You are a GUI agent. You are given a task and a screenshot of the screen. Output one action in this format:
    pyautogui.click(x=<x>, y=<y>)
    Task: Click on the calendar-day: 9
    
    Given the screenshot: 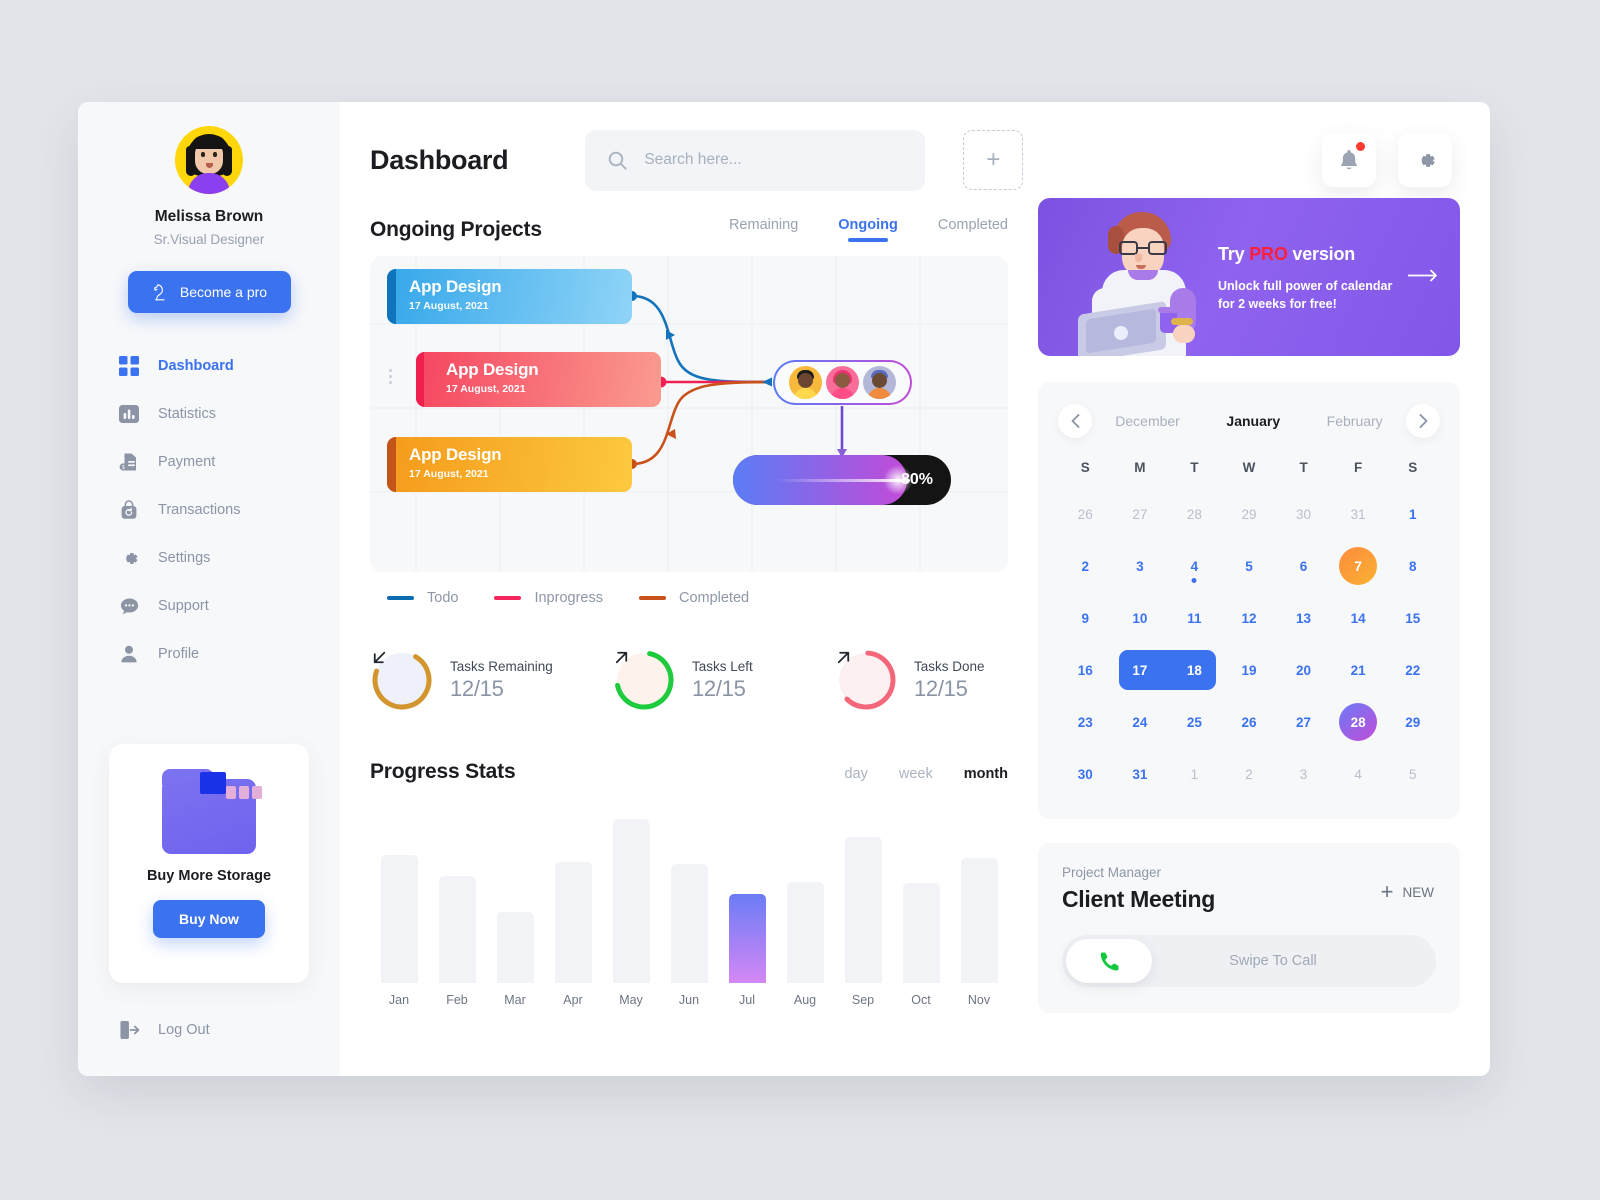 What is the action you would take?
    pyautogui.click(x=1085, y=618)
    